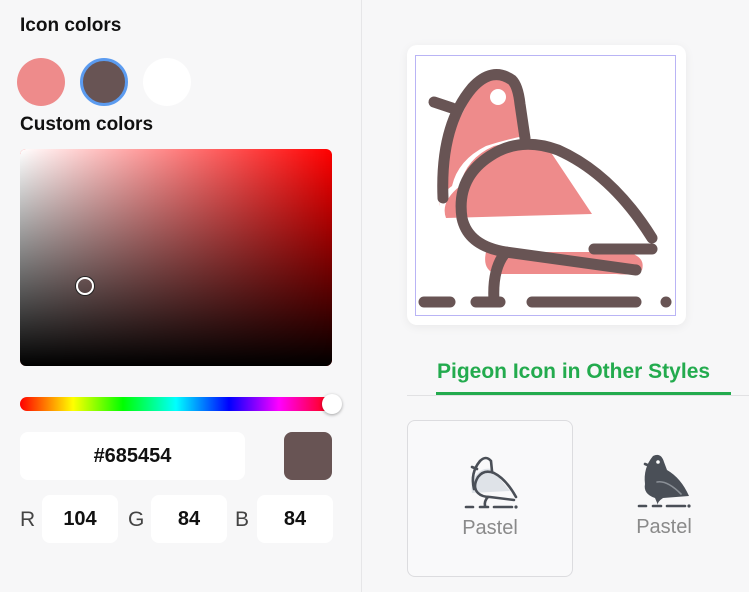  Describe the element at coordinates (167, 82) in the screenshot. I see `swatch-white` at that location.